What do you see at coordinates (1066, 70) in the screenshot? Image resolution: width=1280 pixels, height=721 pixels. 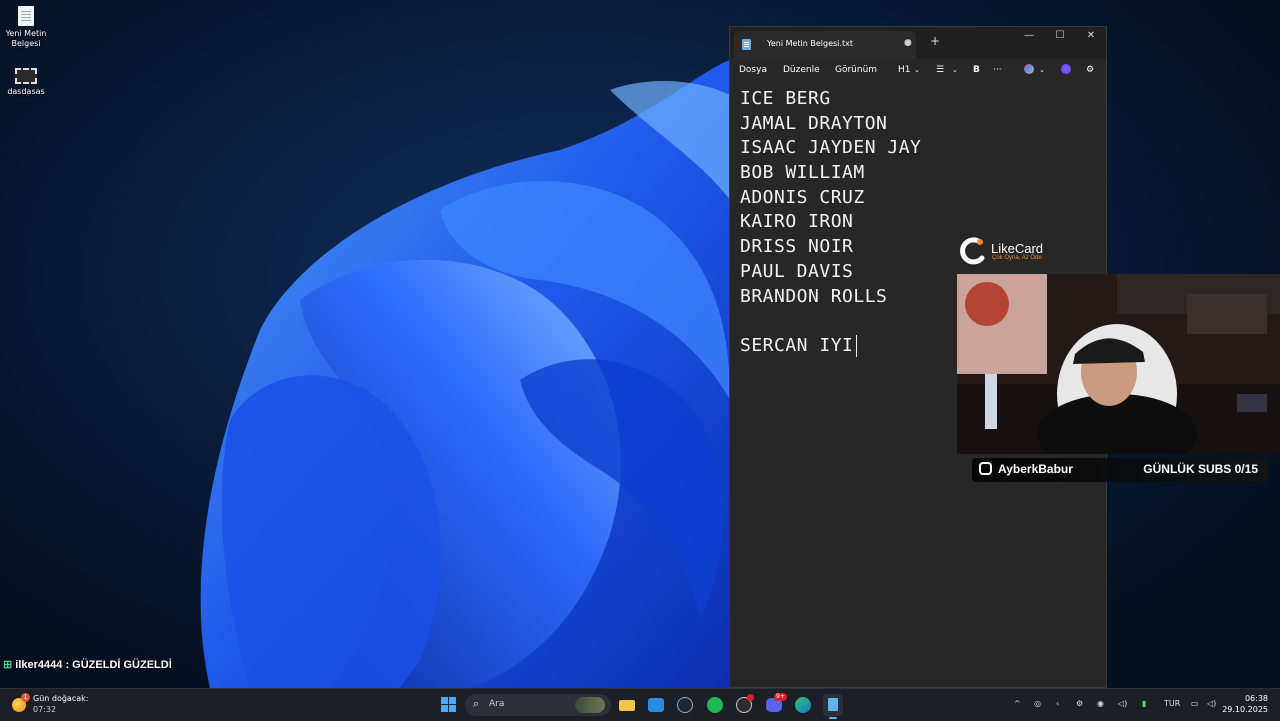 I see `account-icon` at bounding box center [1066, 70].